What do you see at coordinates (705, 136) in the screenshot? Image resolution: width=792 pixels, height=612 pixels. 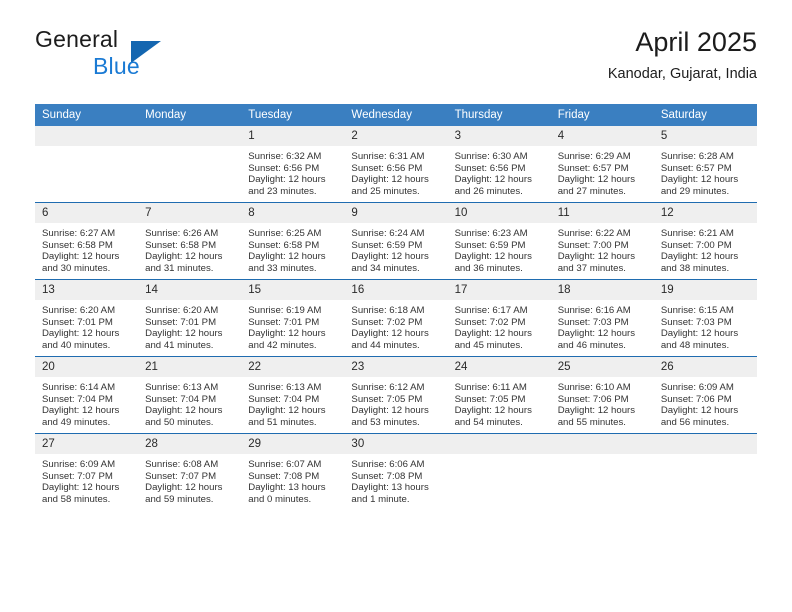 I see `day-number: 5` at bounding box center [705, 136].